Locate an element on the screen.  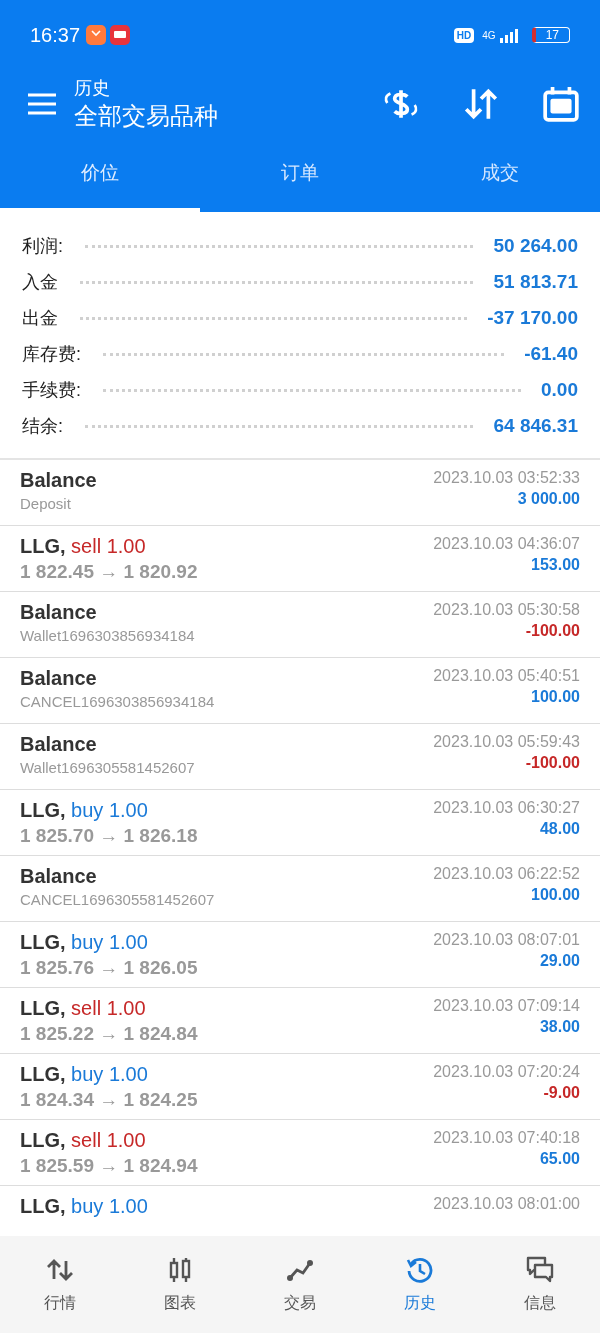
deal-time: 2023.10.03 05:30:58 is located at coordinates (506, 610).